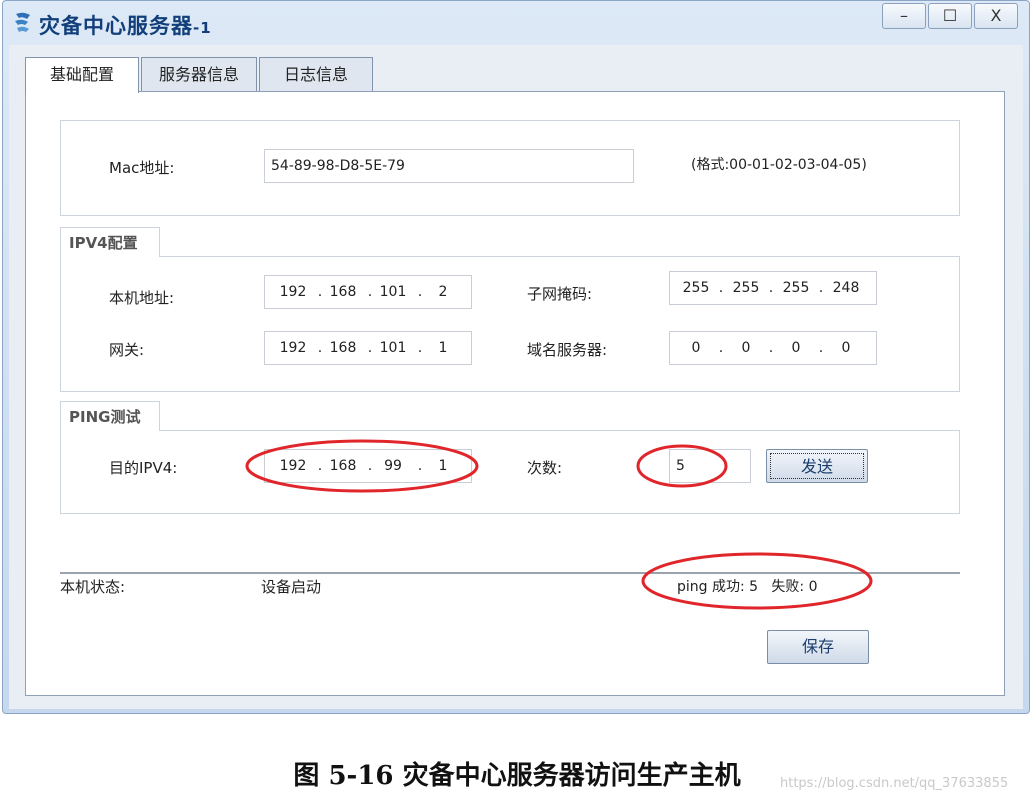 The width and height of the screenshot is (1034, 802). I want to click on annotation-overlay, so click(559, 524).